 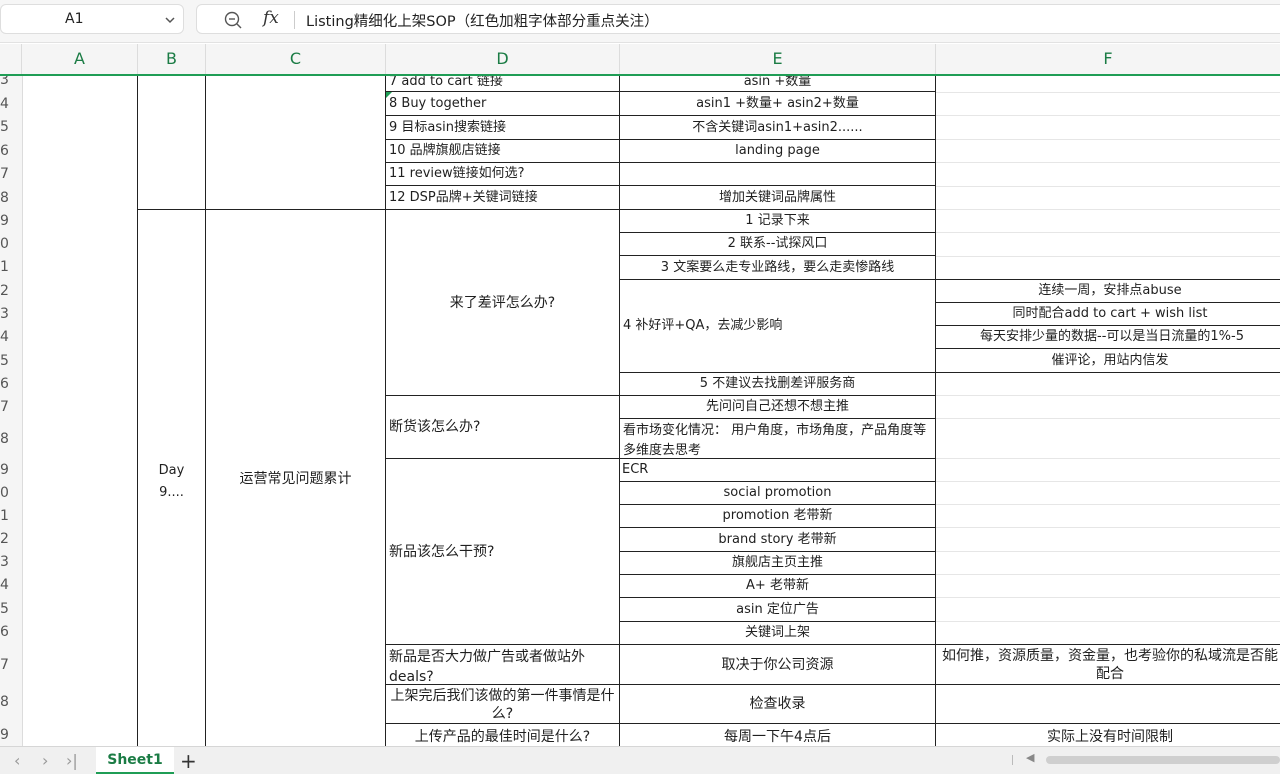 What do you see at coordinates (777, 493) in the screenshot?
I see `cell-e20: social promotion` at bounding box center [777, 493].